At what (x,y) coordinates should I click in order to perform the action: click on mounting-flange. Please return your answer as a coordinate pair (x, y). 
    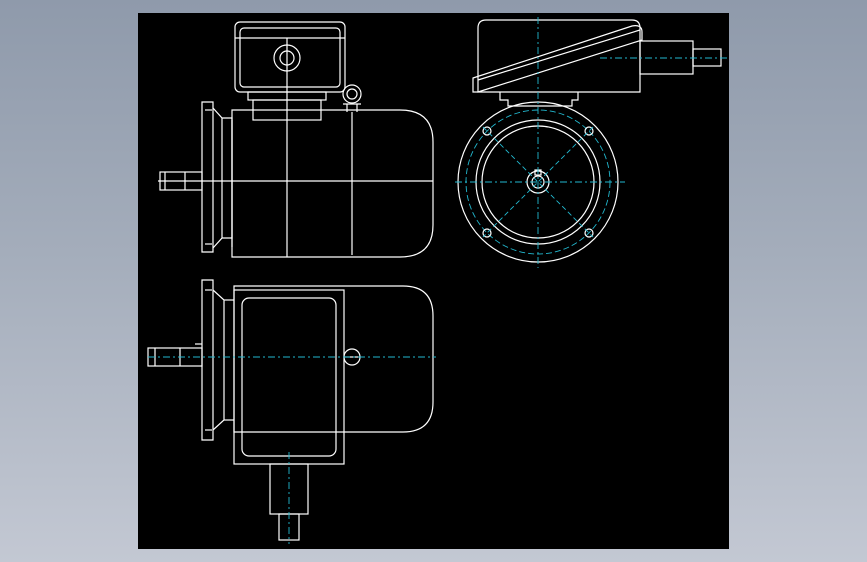
    Looking at the image, I should click on (217, 177).